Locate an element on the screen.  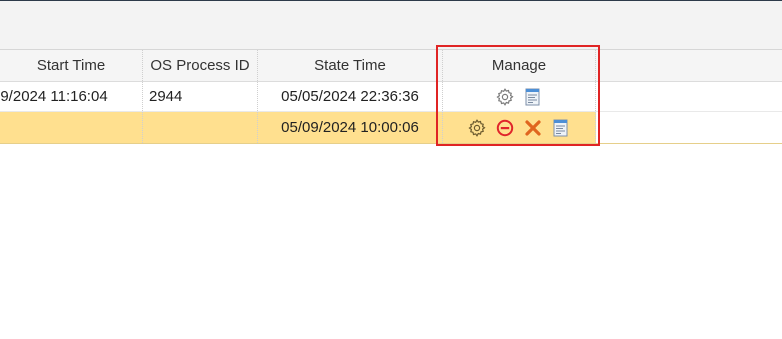
cell-start-time: 09/2024 11:16:04 is located at coordinates (71, 96).